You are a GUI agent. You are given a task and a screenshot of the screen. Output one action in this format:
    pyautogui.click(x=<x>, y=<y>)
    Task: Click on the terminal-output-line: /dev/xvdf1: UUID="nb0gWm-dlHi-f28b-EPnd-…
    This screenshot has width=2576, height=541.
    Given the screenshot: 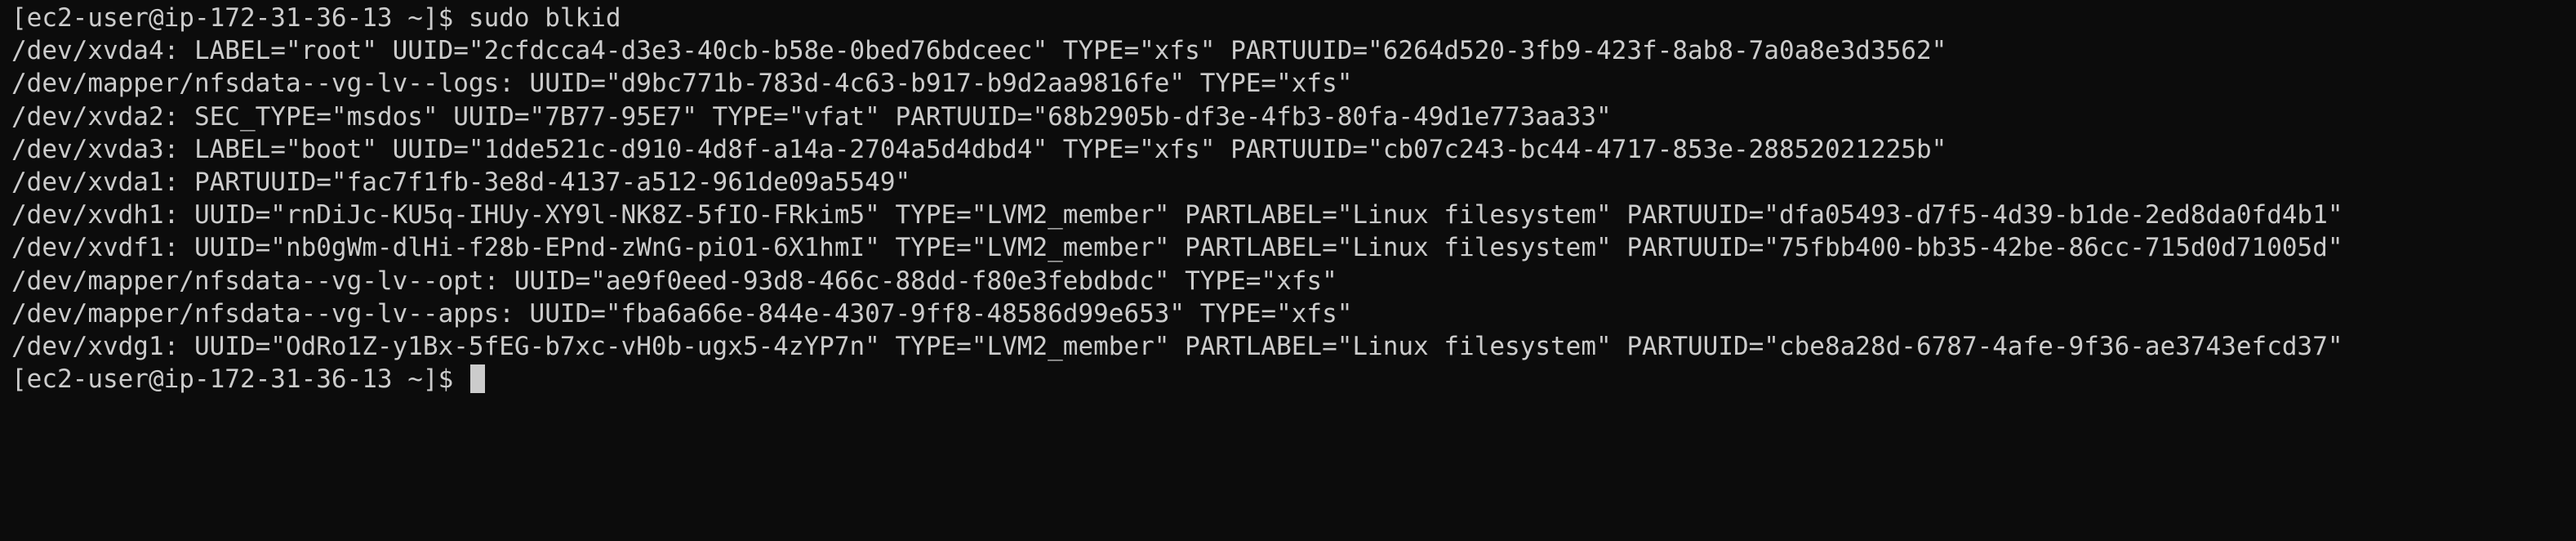 What is the action you would take?
    pyautogui.click(x=1177, y=248)
    